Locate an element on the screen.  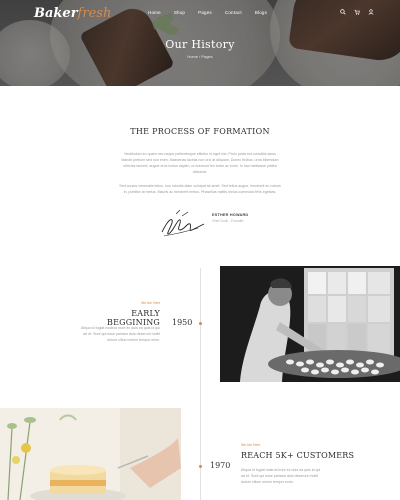
event-year: 1950 is located at coordinates (182, 322).